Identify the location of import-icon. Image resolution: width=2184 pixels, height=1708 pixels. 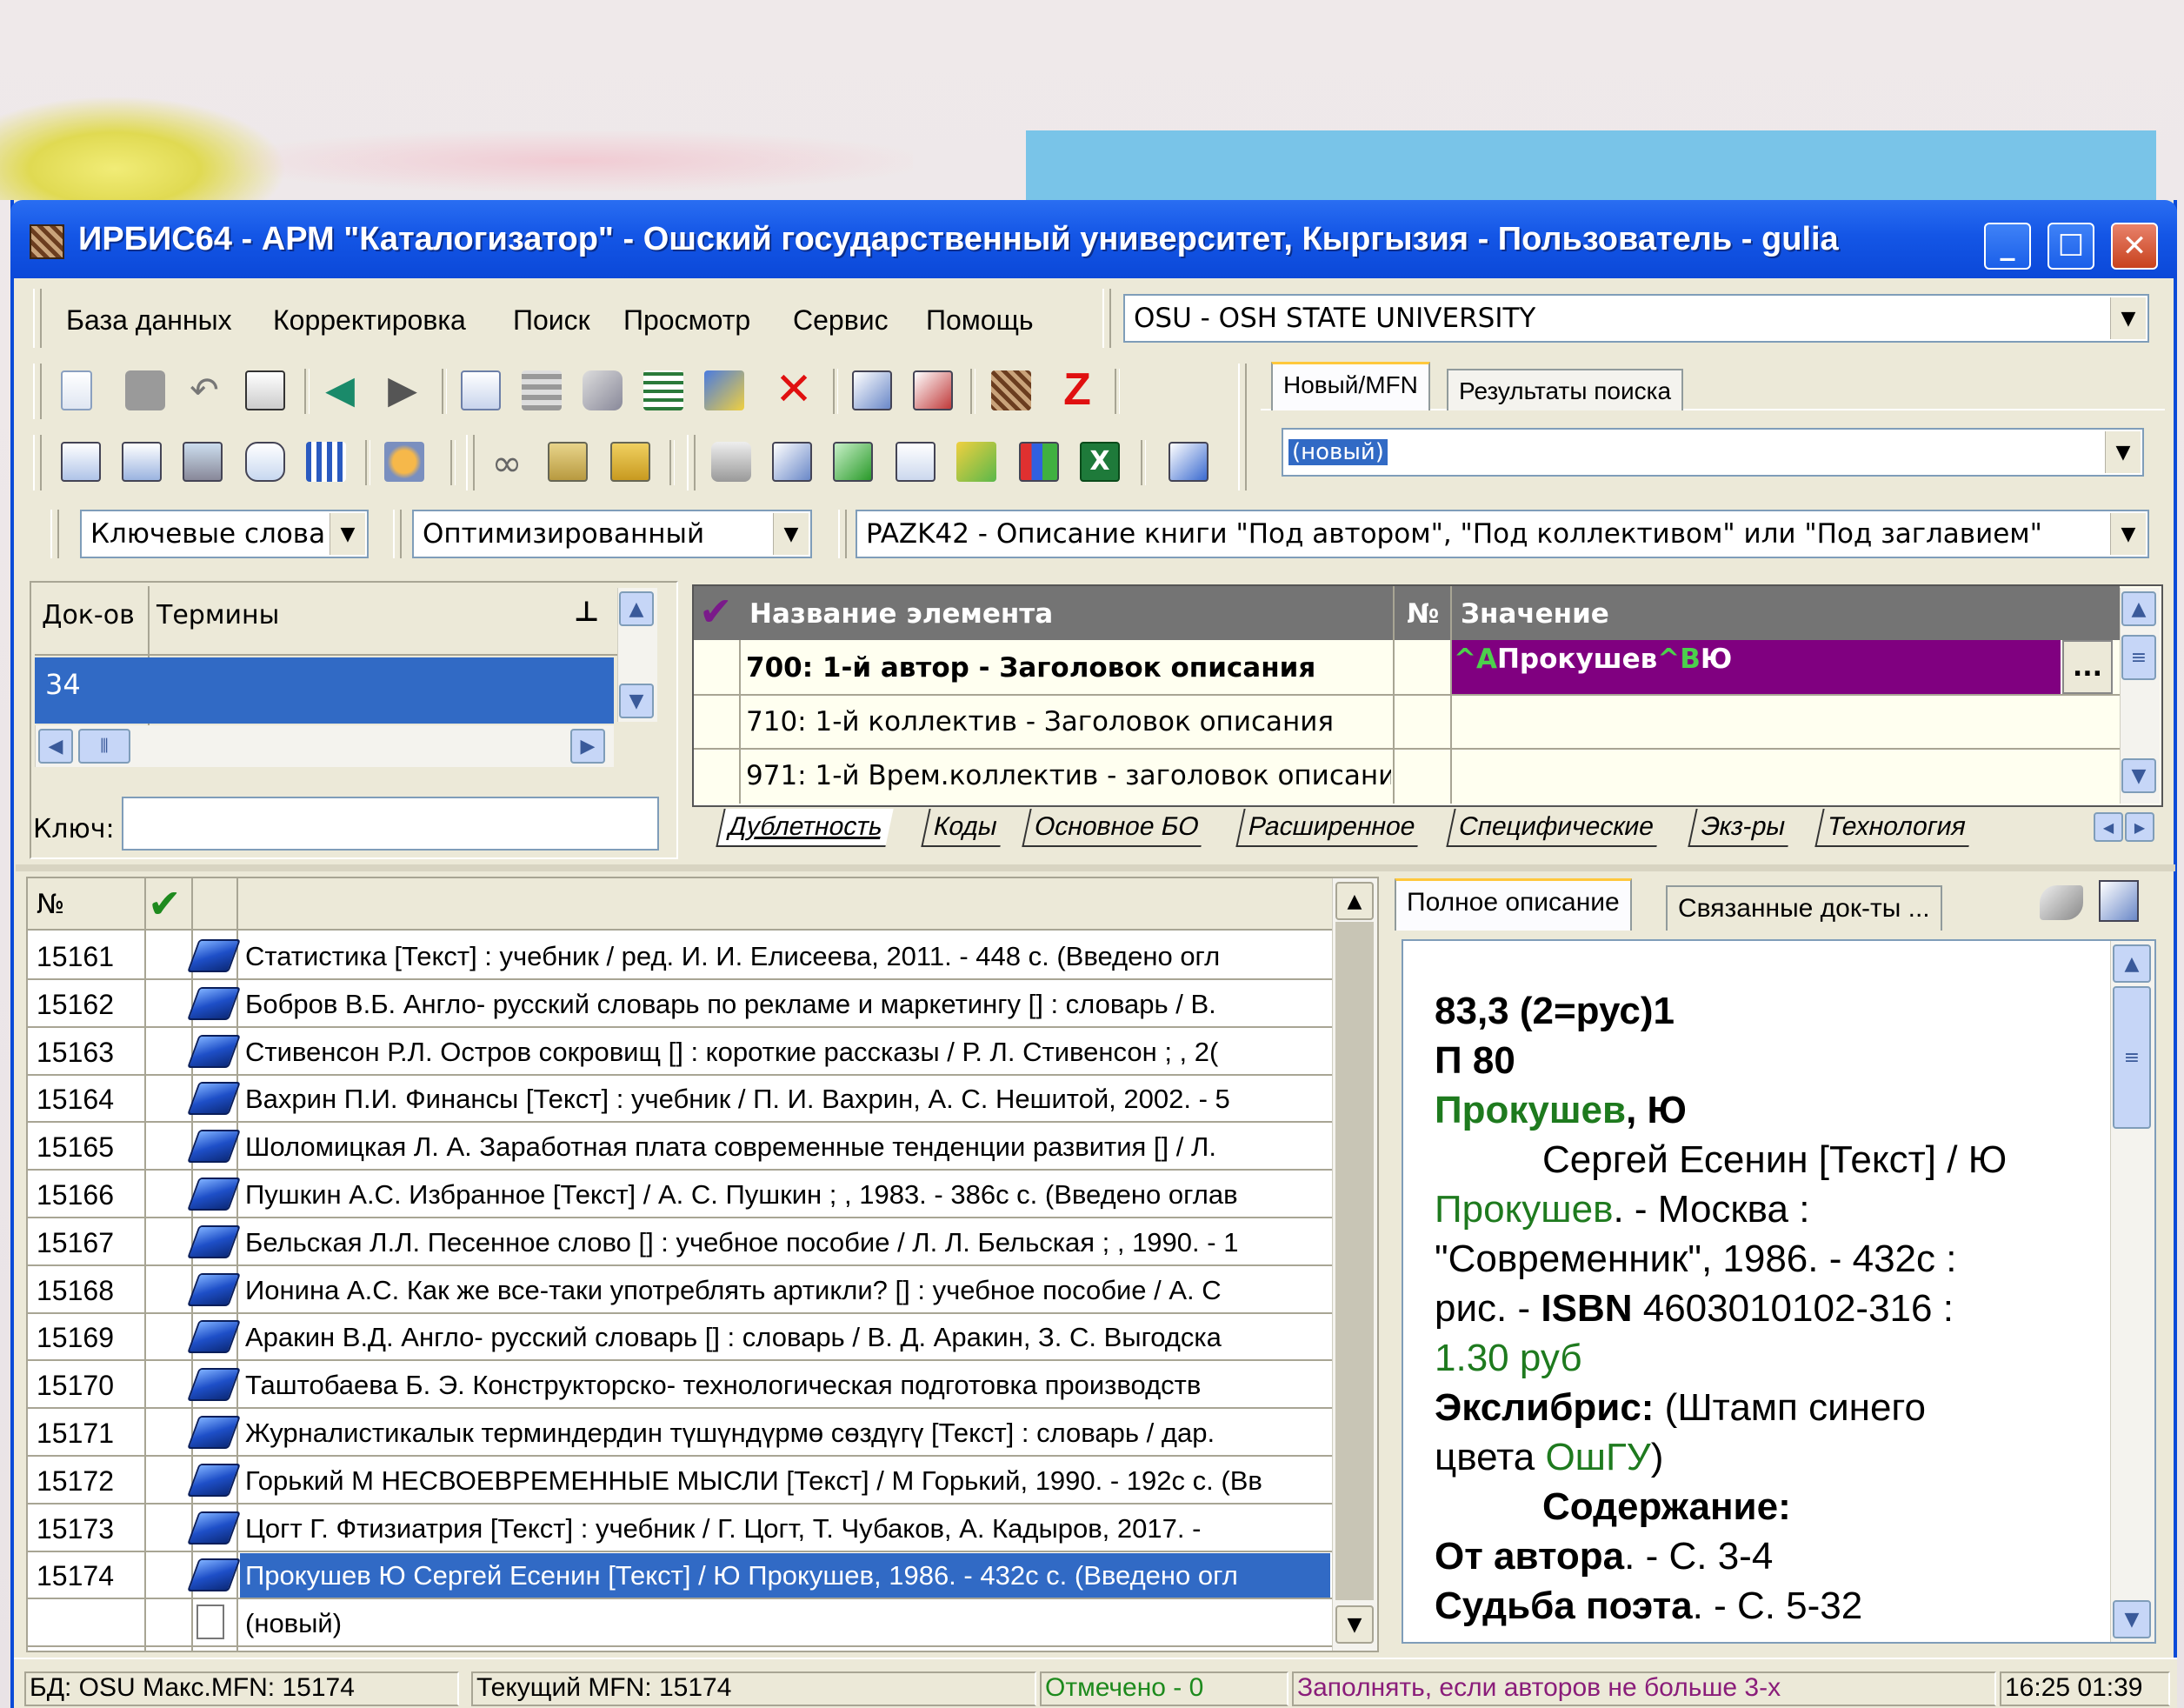
(872, 390).